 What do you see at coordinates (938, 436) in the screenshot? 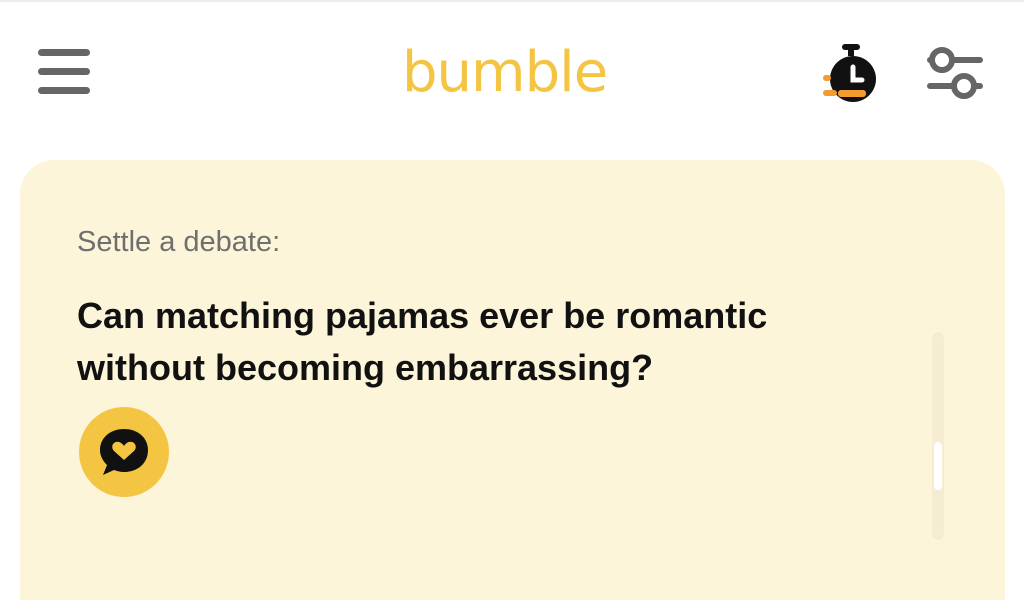
I see `scrollbar-track` at bounding box center [938, 436].